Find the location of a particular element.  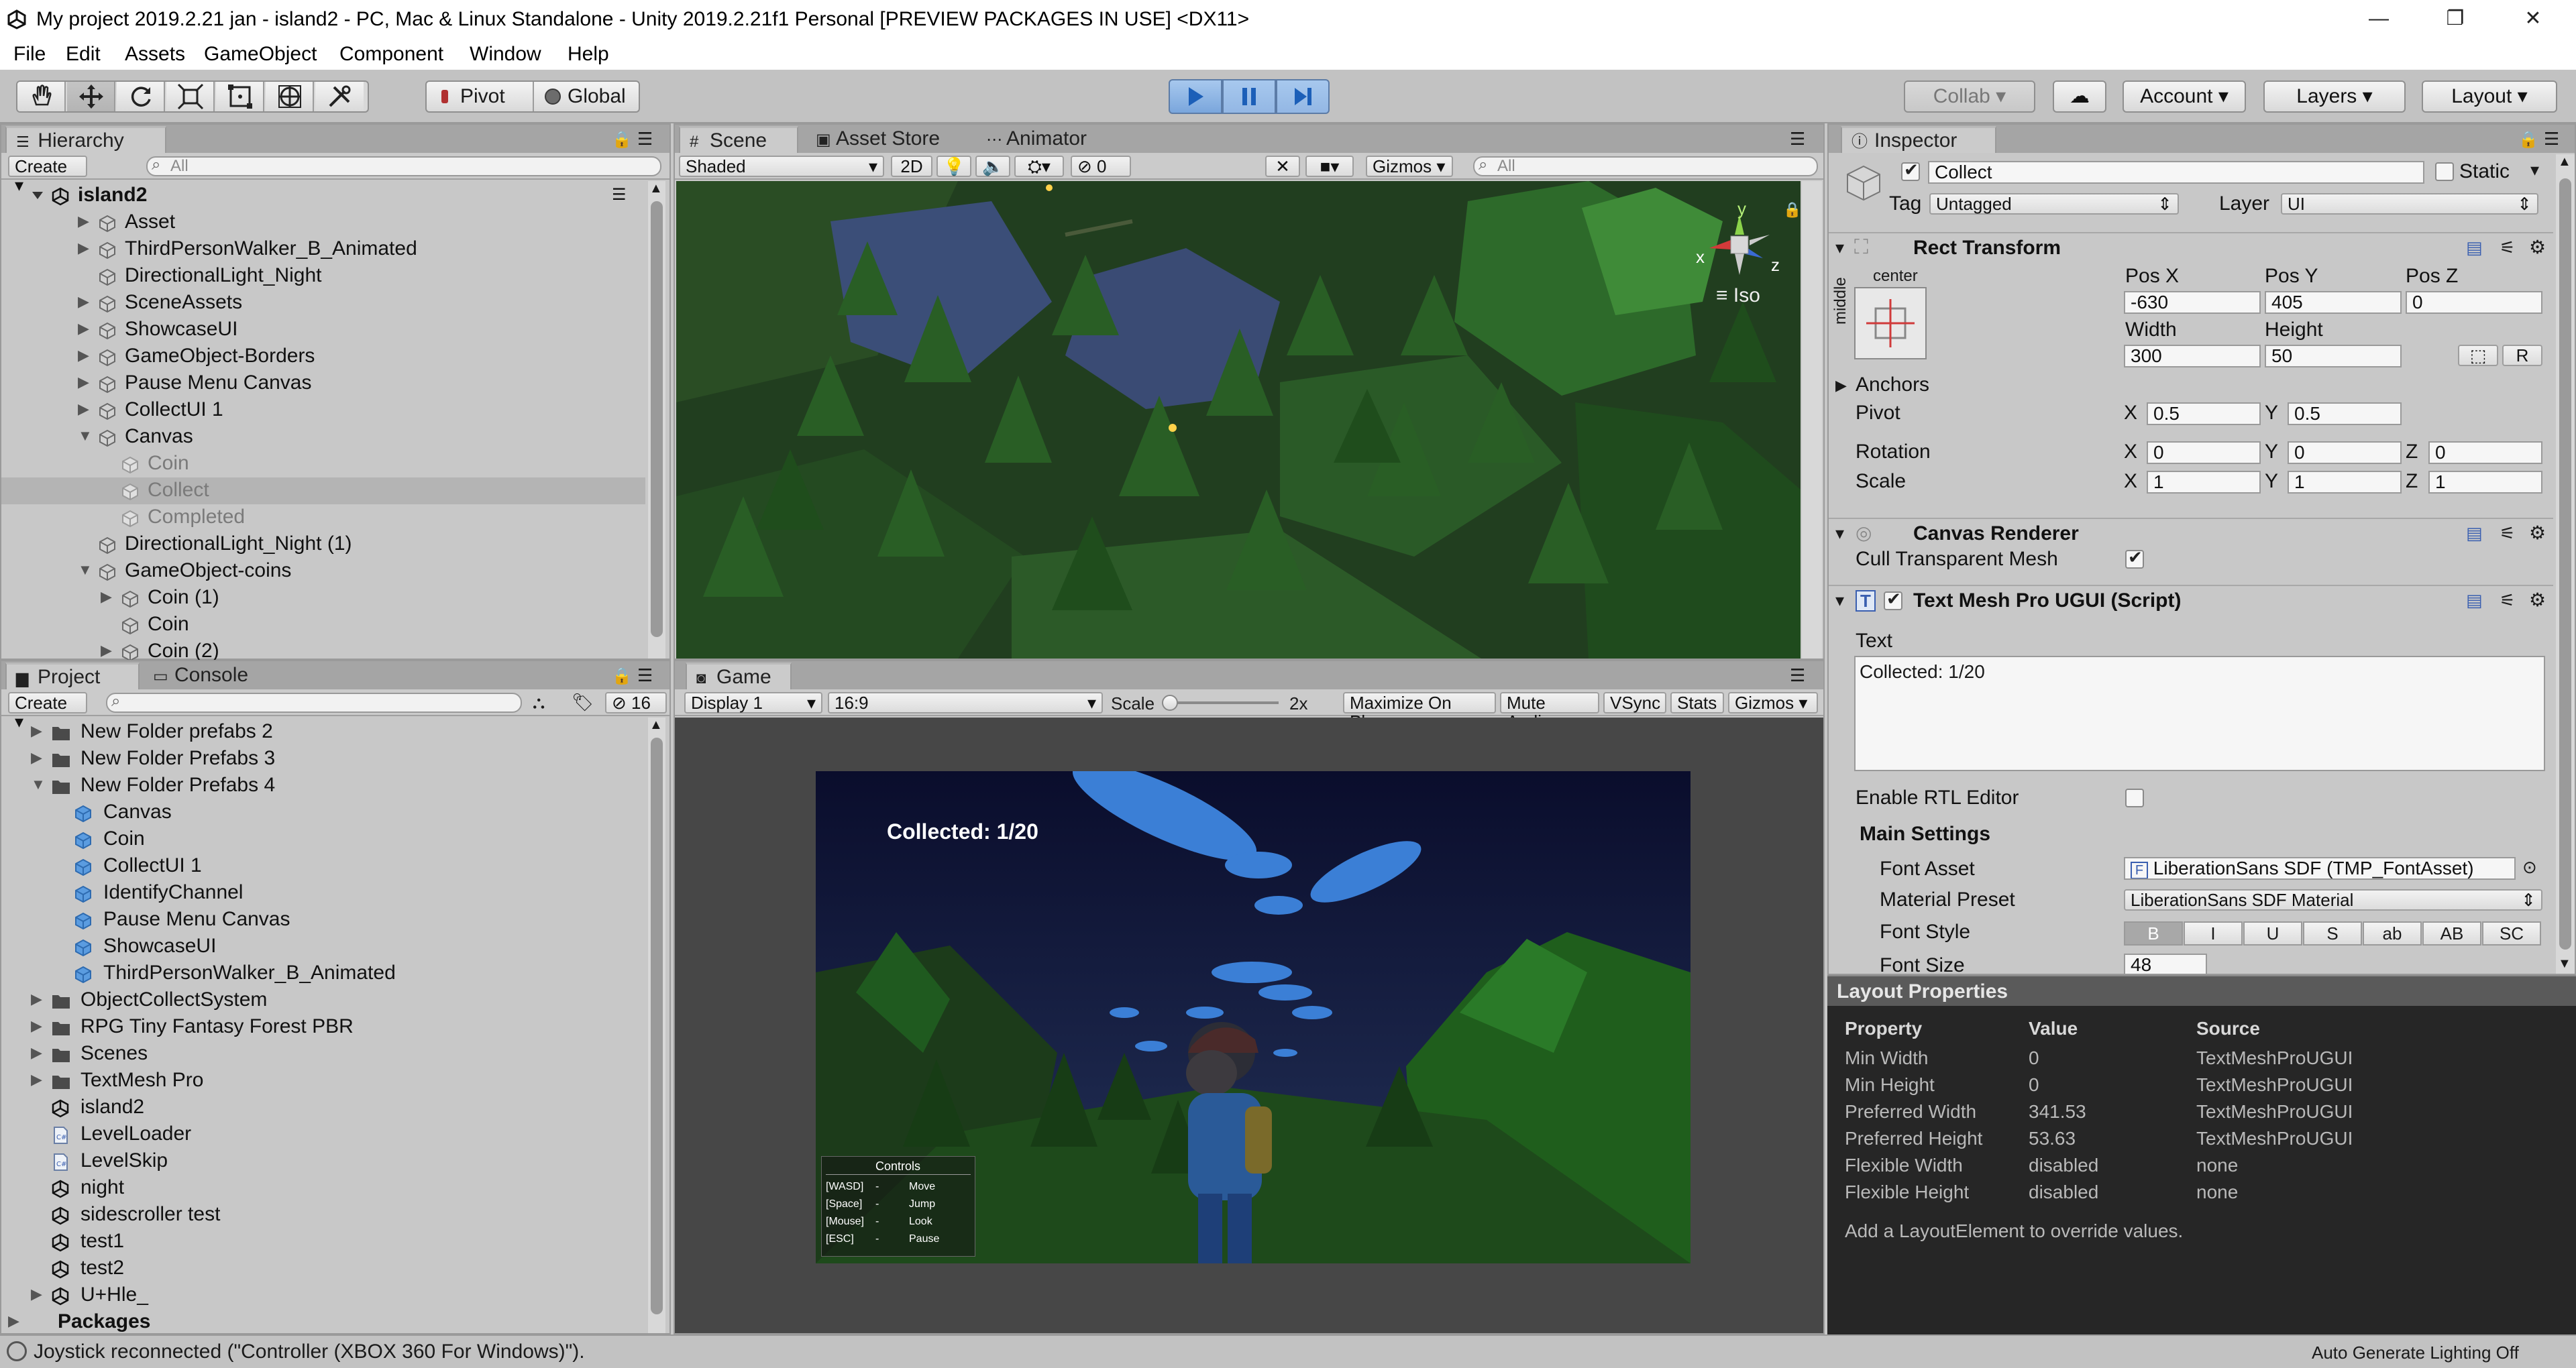

project-item: ▶ RPG Tiny Fantasy Forest PBR is located at coordinates (323, 1027).